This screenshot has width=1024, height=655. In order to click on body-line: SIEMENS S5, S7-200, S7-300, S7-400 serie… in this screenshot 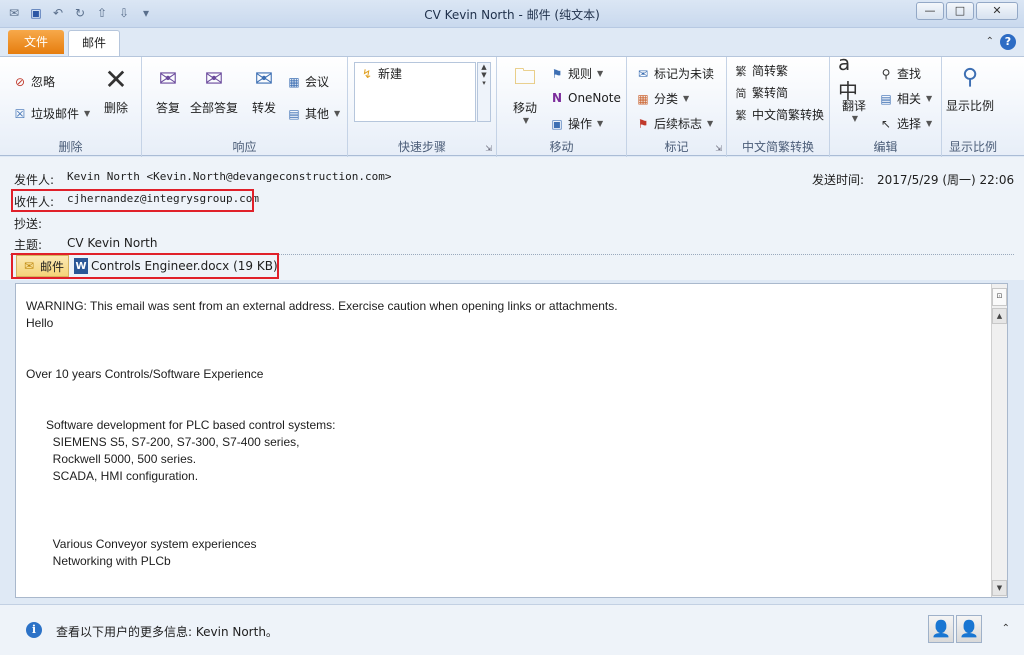, I will do `click(163, 442)`.